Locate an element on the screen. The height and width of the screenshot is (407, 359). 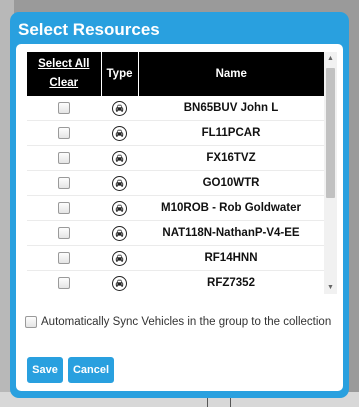
table-row: BN65BUV John L is located at coordinates (175, 108).